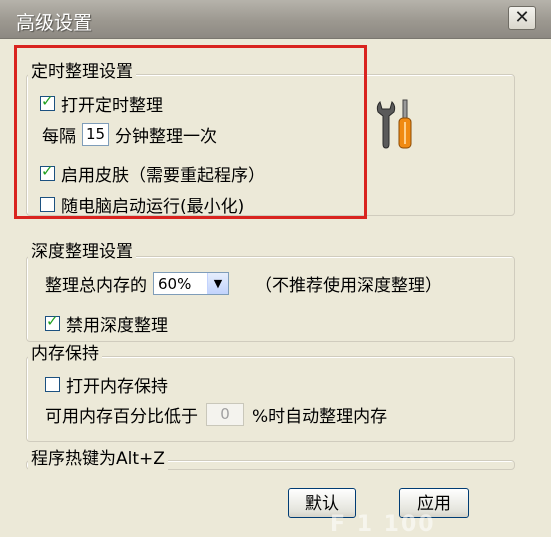 Image resolution: width=551 pixels, height=537 pixels. What do you see at coordinates (175, 283) in the screenshot?
I see `ratio-select-value: 60%` at bounding box center [175, 283].